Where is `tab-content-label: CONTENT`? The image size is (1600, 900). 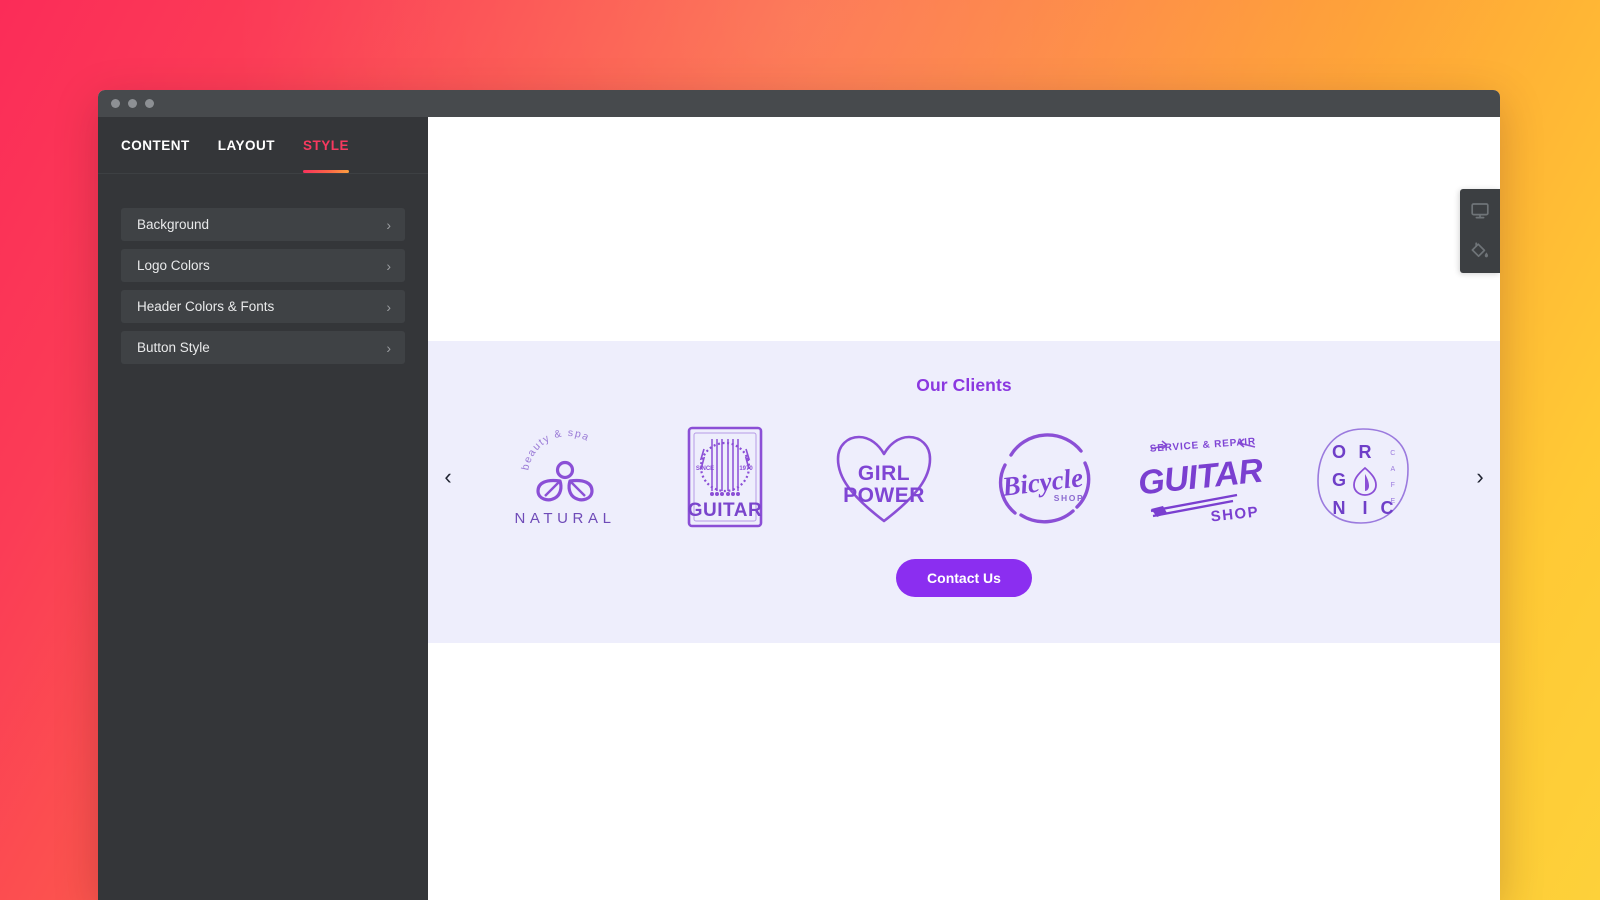
tab-content-label: CONTENT is located at coordinates (155, 145).